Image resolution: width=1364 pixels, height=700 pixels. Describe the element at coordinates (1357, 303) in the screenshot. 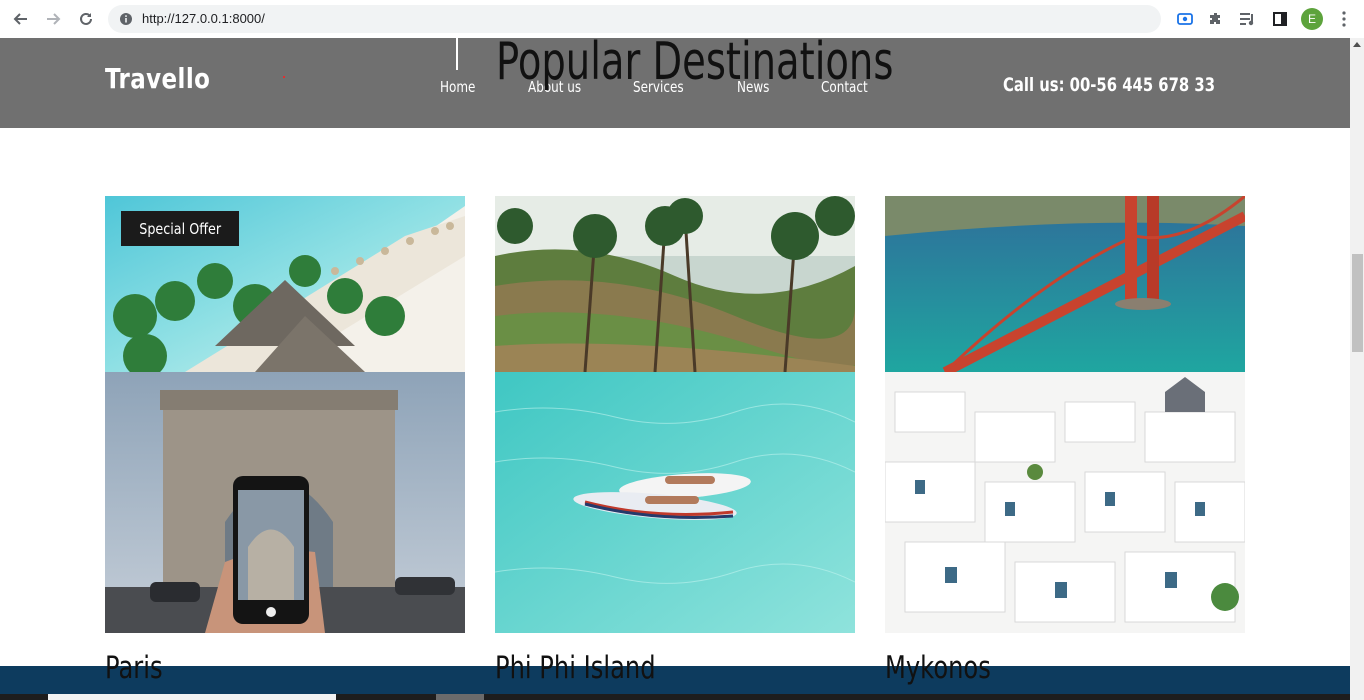

I see `scrollbar-thumb` at that location.